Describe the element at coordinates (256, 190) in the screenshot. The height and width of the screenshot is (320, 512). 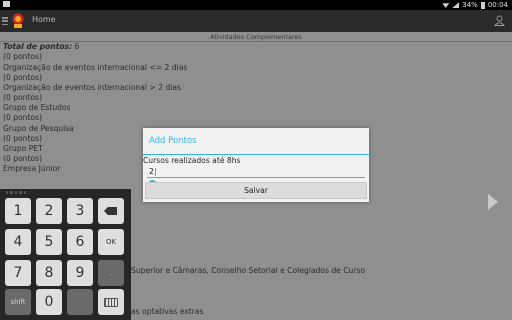
I see `save-button: Salvar` at that location.